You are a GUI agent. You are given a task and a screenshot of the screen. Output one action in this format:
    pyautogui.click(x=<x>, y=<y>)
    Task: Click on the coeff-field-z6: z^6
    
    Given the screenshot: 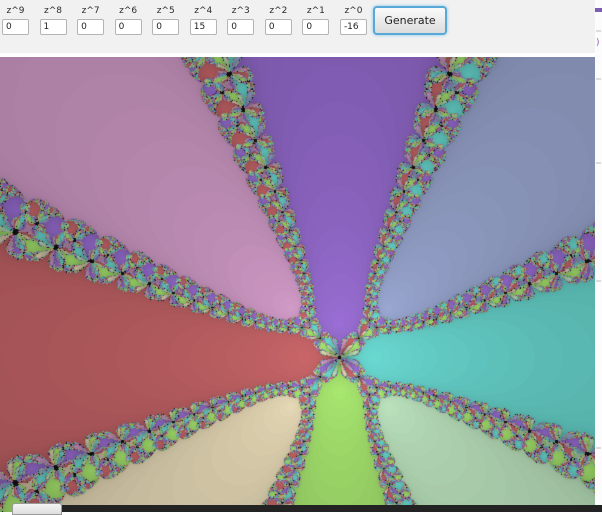 What is the action you would take?
    pyautogui.click(x=128, y=20)
    